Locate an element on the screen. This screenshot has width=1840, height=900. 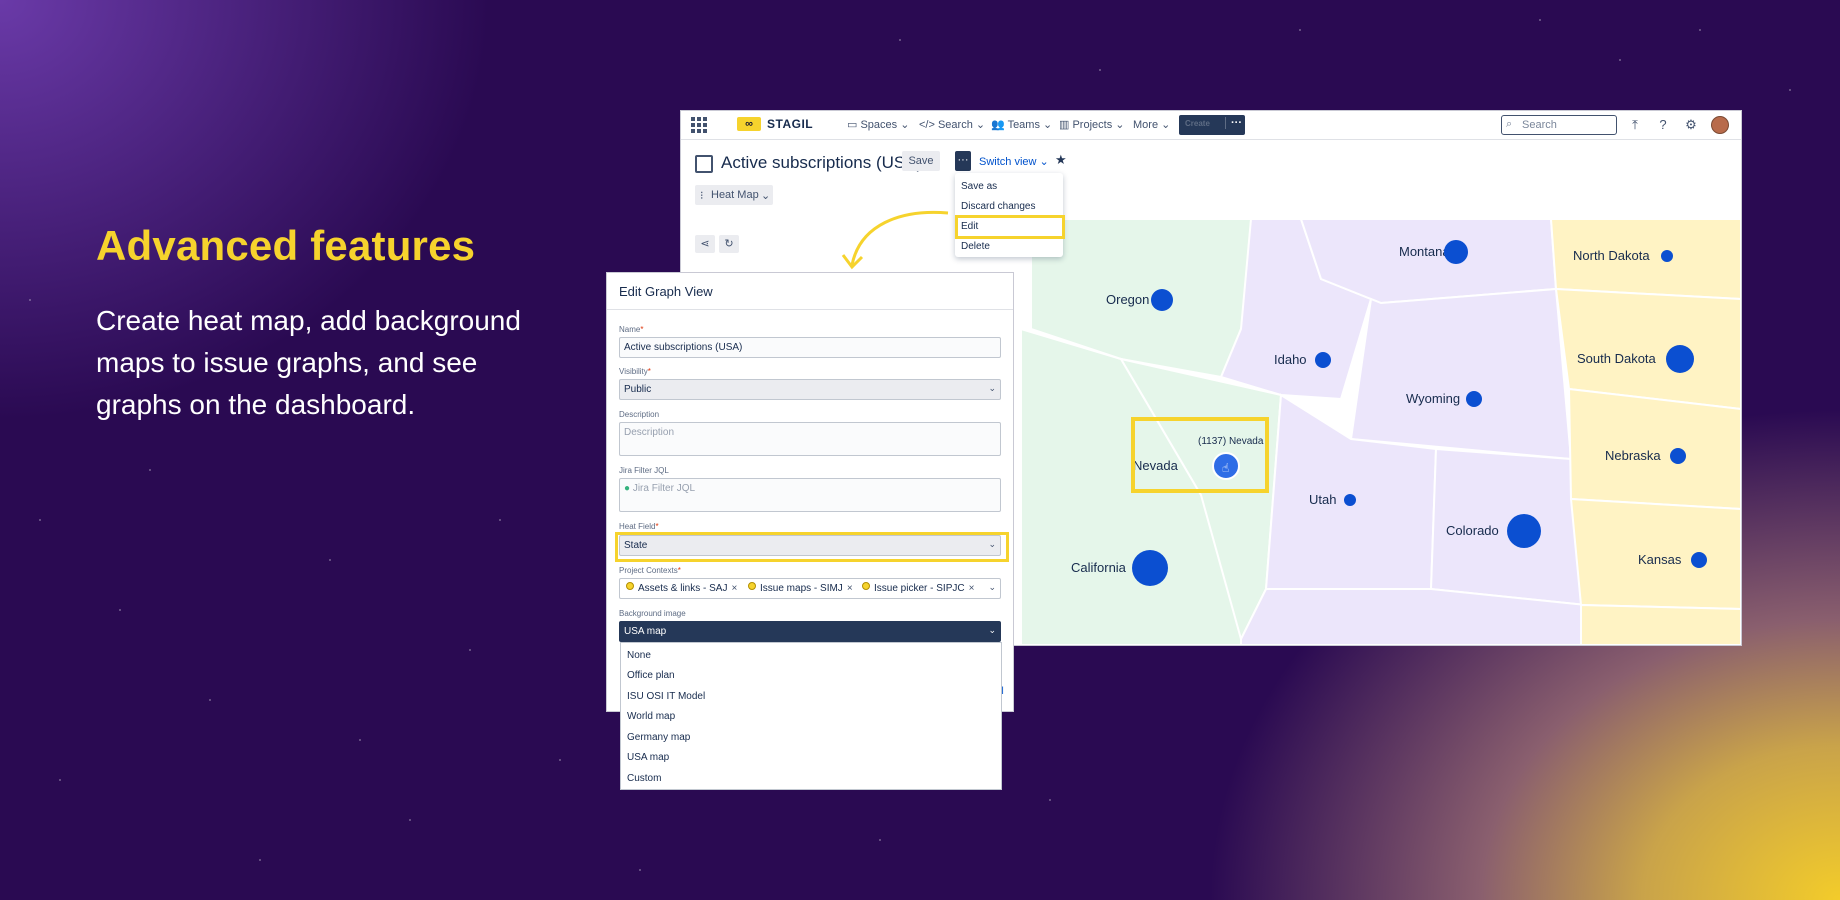
app-switcher-icon is located at coordinates (699, 125).